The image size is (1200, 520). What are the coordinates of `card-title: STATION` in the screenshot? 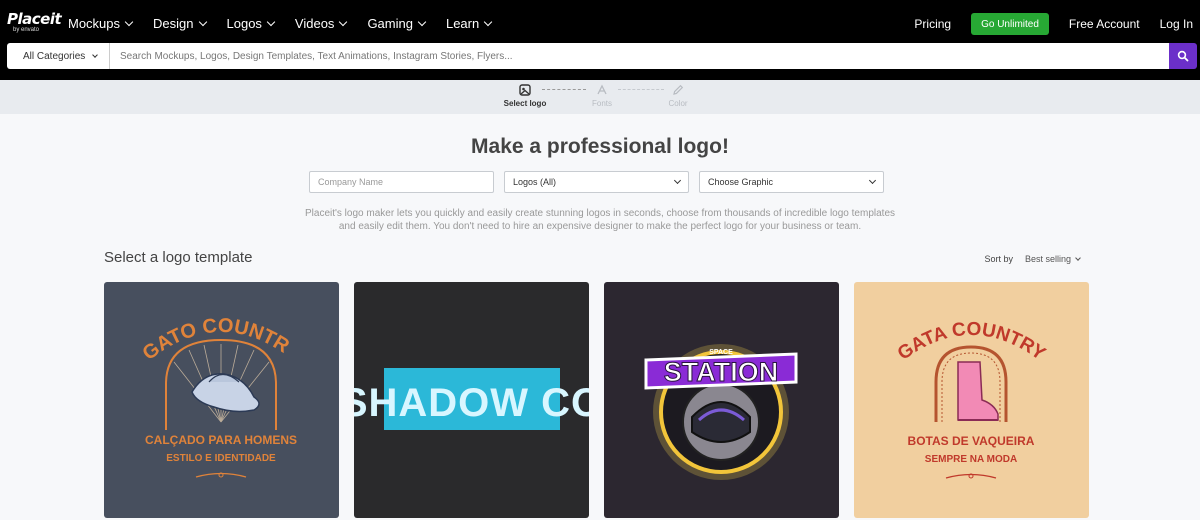 It's located at (721, 372).